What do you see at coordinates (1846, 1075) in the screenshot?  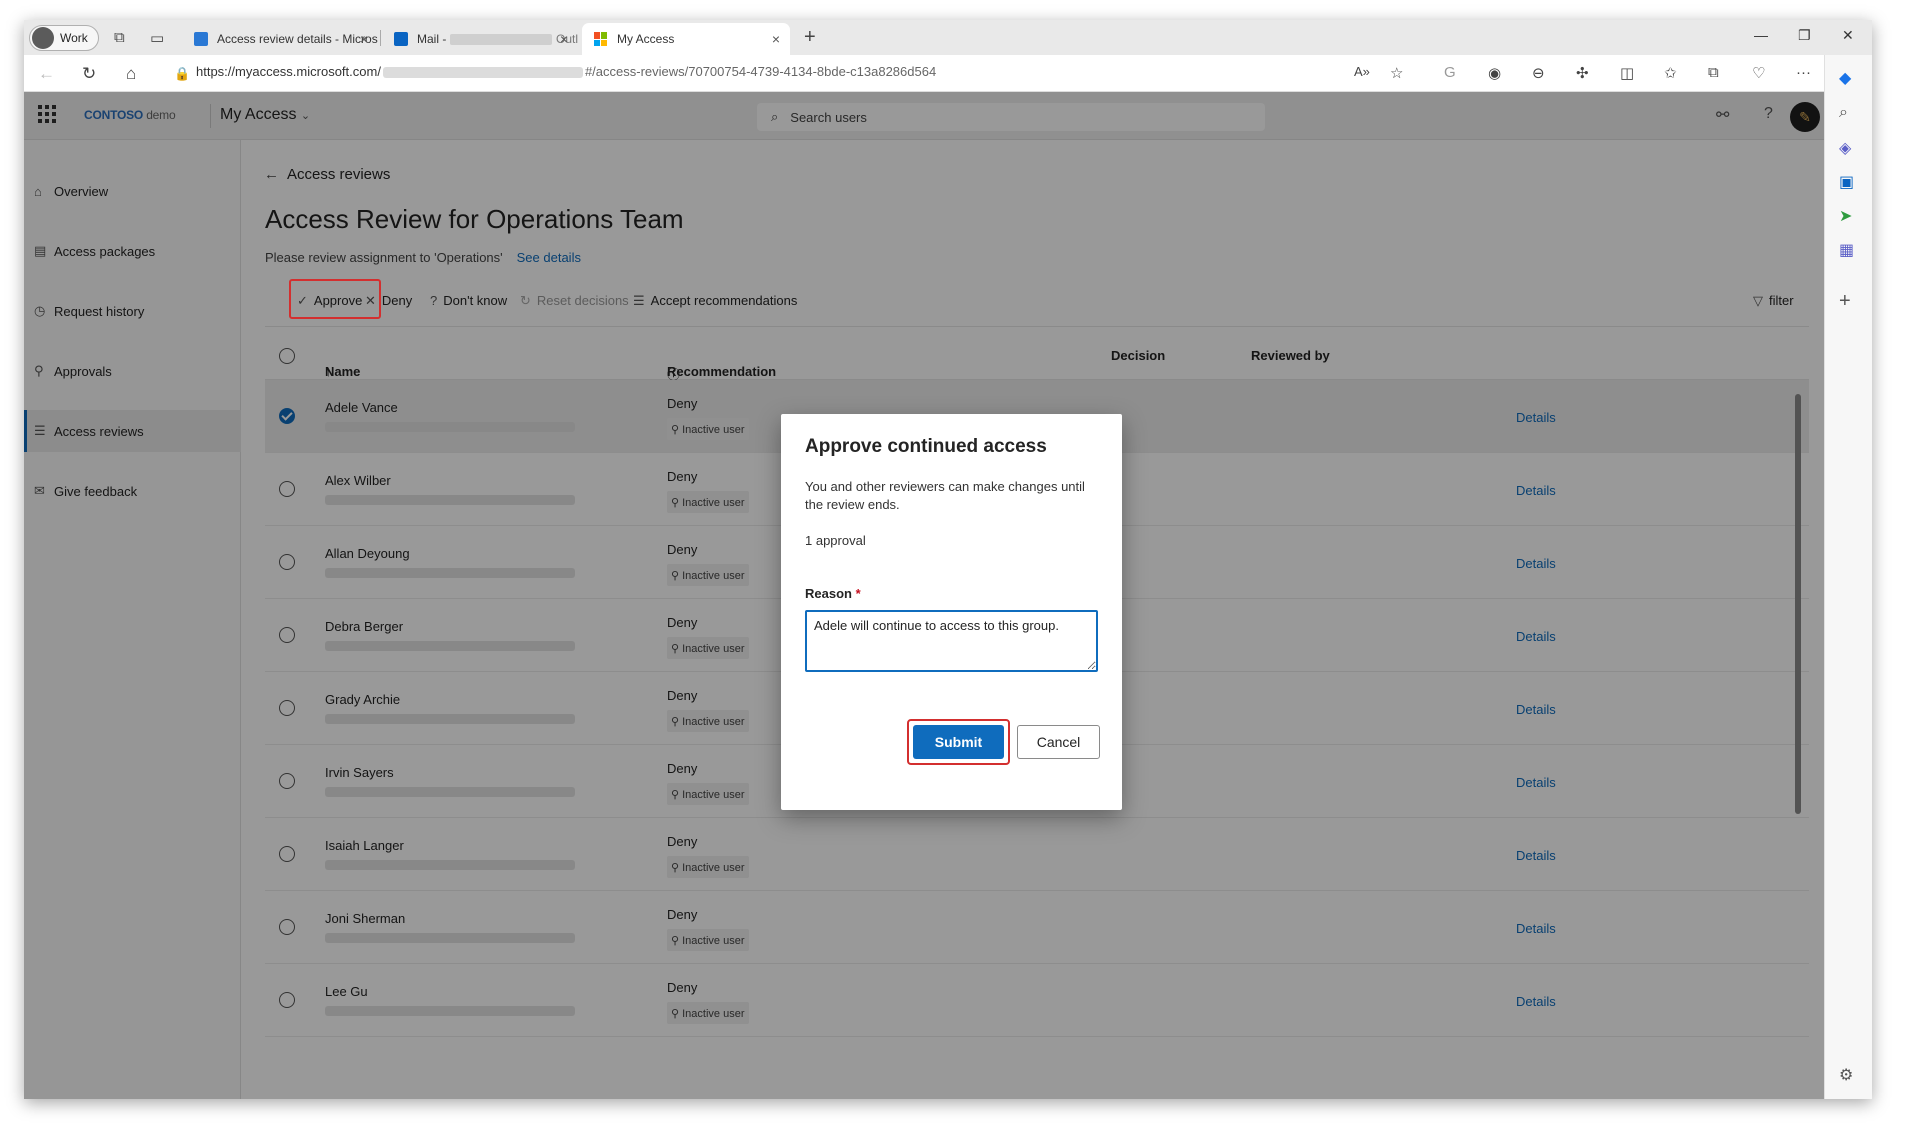 I see `settings-icon: ⚙` at bounding box center [1846, 1075].